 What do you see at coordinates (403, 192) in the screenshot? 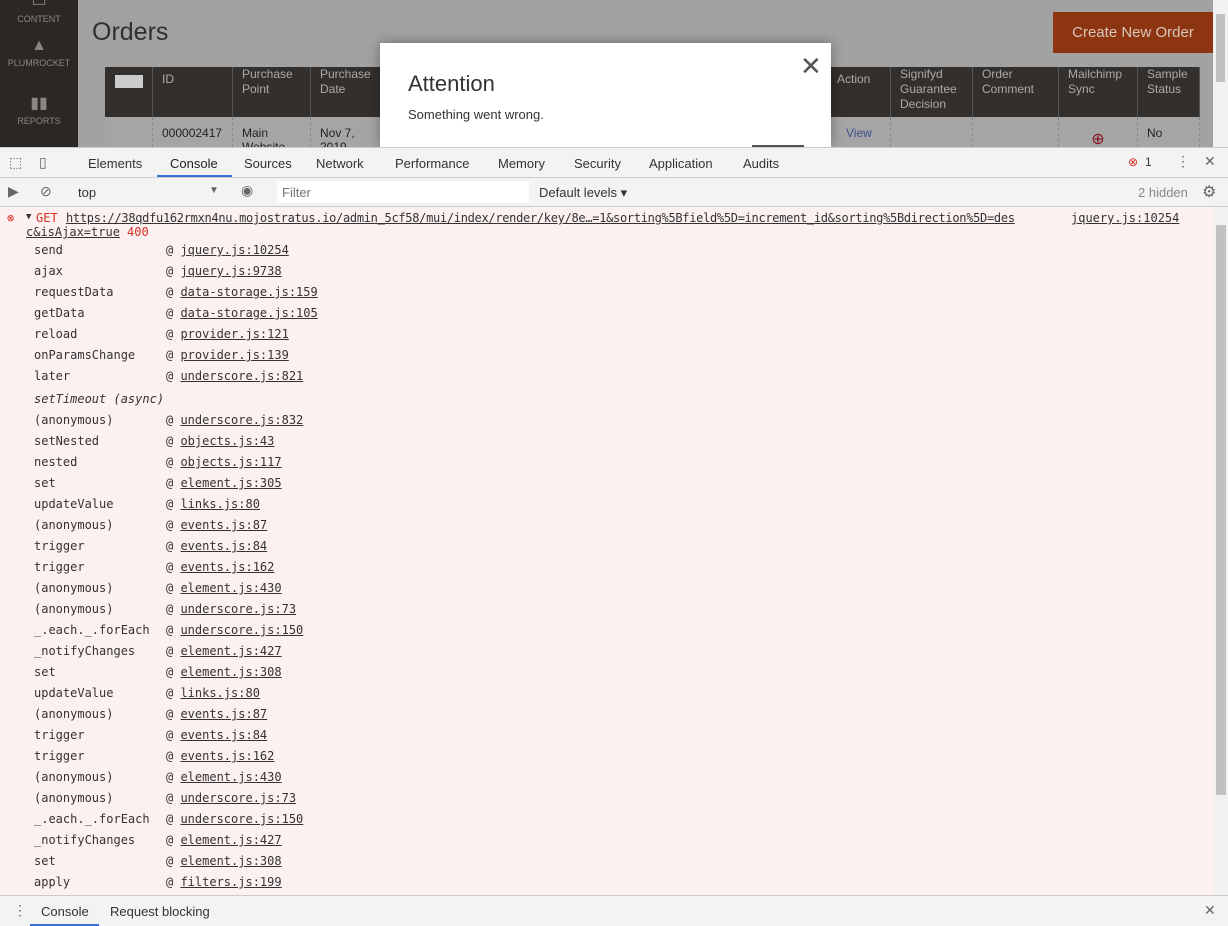
I see `filter-input` at bounding box center [403, 192].